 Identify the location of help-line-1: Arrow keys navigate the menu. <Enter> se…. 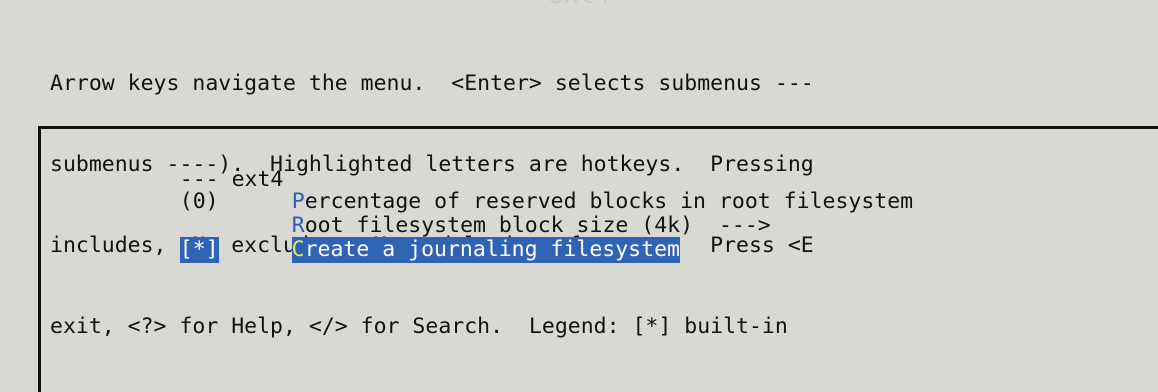
(432, 83).